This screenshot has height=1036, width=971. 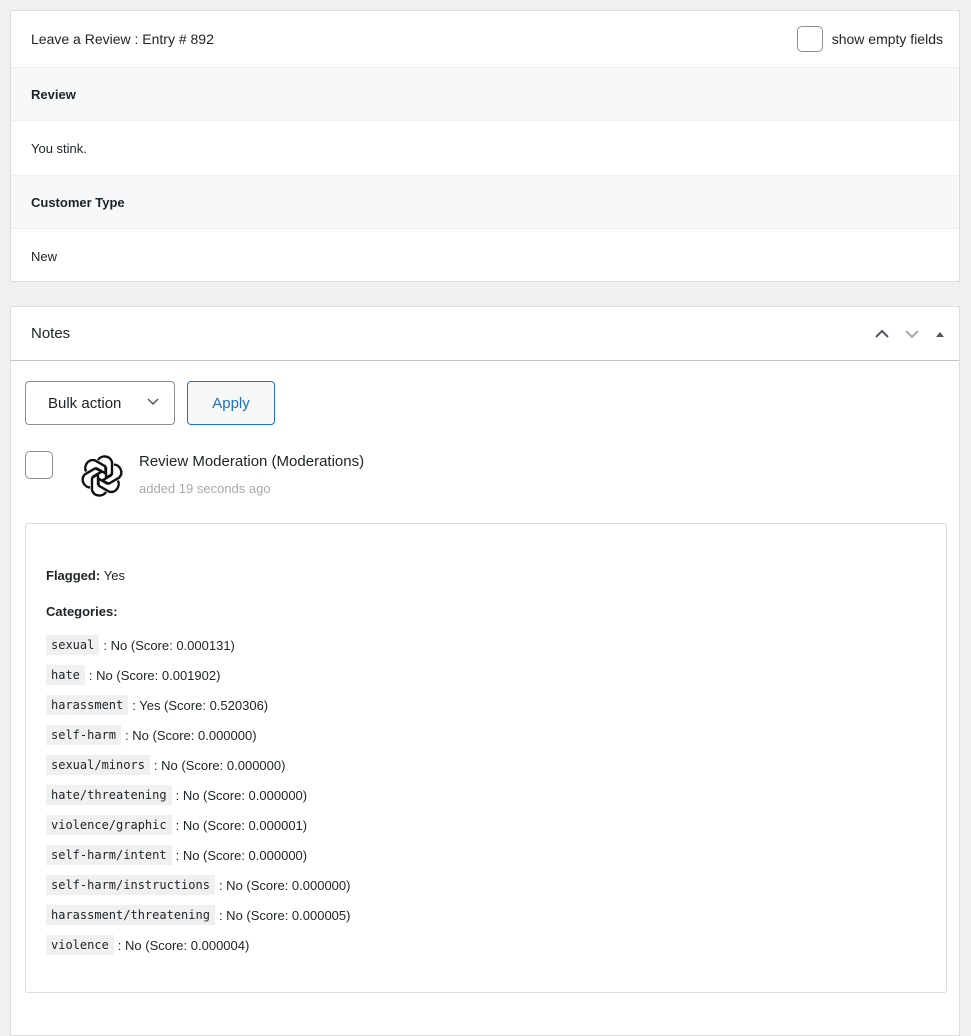 I want to click on flagged-label: Flagged:, so click(x=73, y=575).